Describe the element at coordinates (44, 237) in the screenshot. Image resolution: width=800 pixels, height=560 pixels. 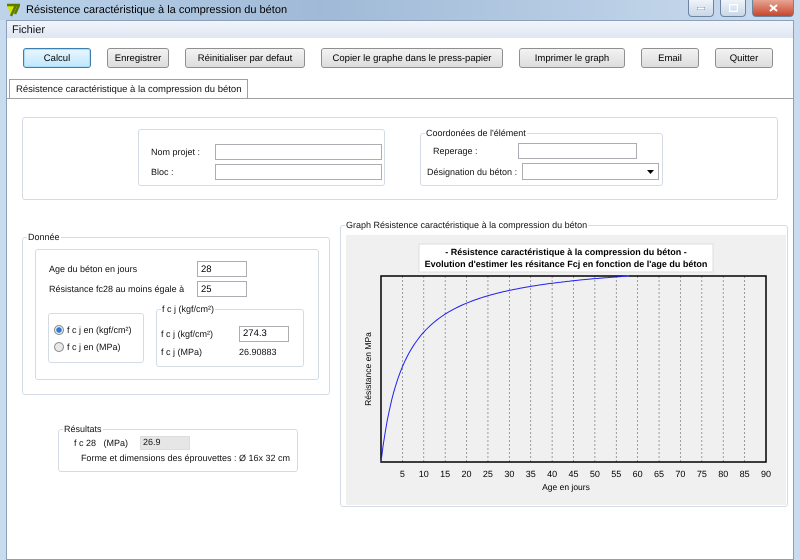
I see `group-legend: Donnée` at that location.